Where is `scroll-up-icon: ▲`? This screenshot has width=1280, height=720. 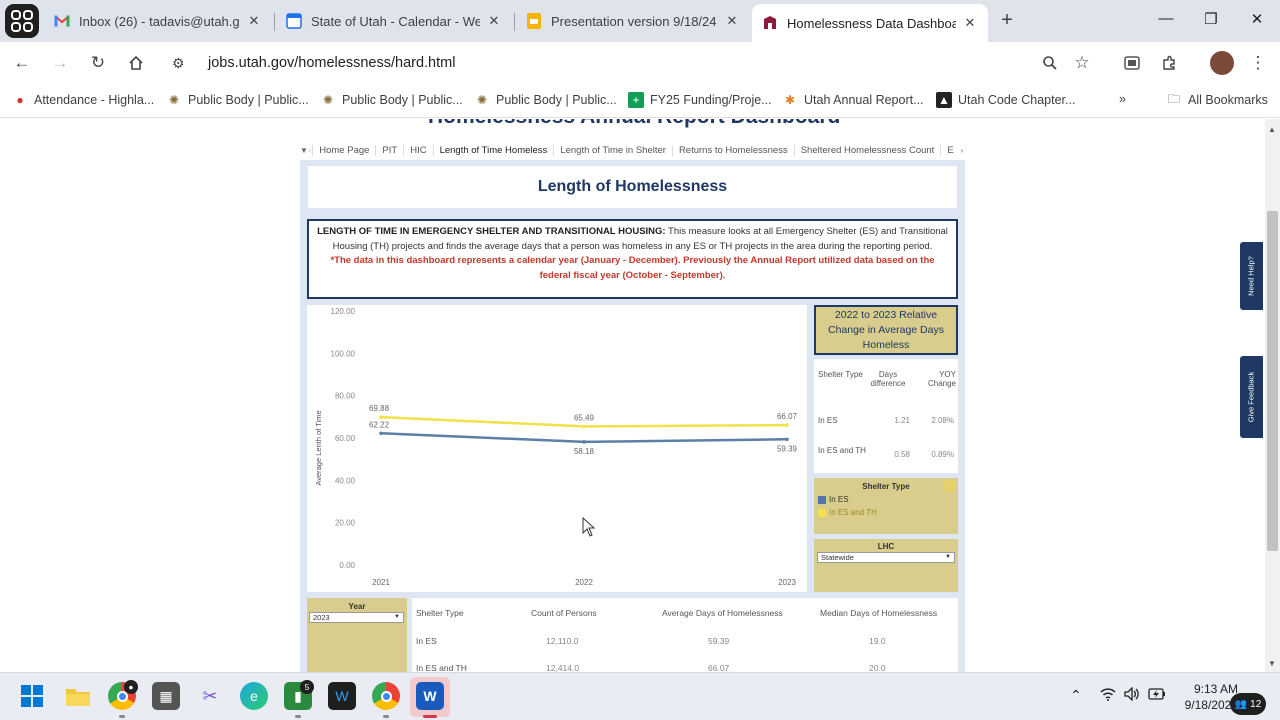 scroll-up-icon: ▲ is located at coordinates (1272, 129).